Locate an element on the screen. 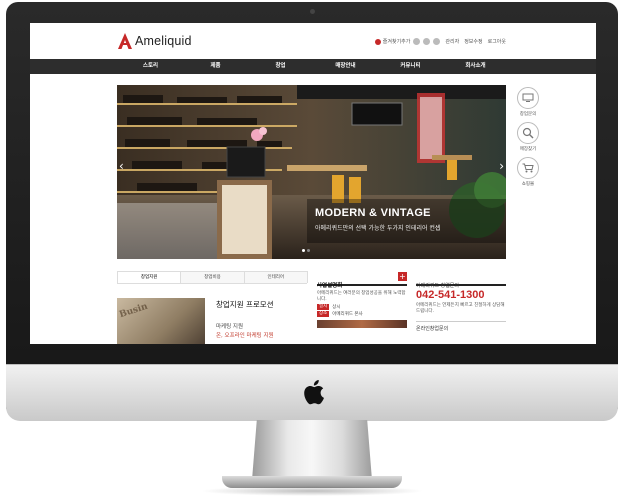  apple-logo-icon is located at coordinates (314, 392).